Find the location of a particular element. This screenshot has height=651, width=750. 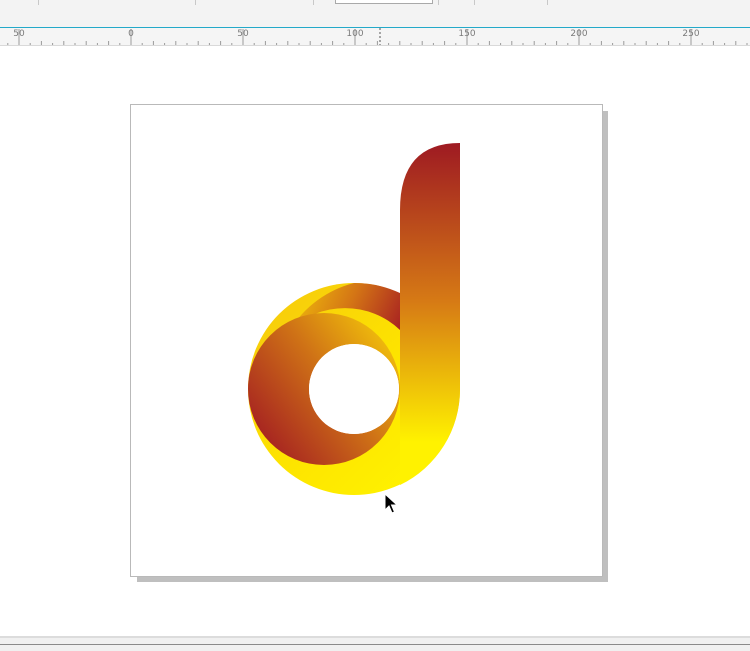

d-hole is located at coordinates (354, 389).